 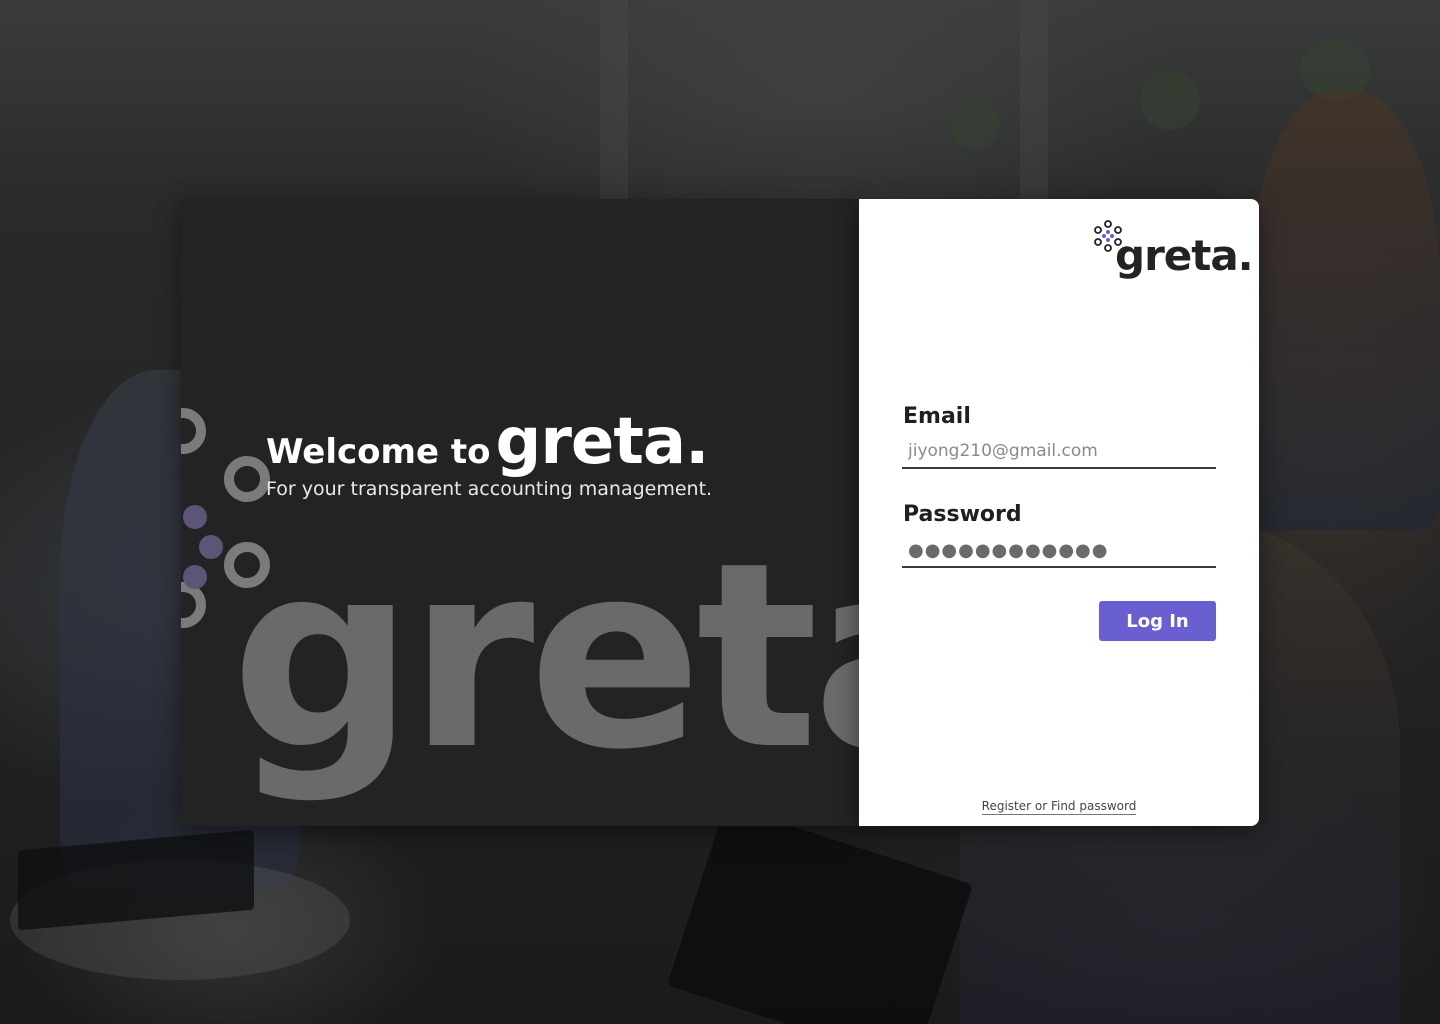 I want to click on password-field, so click(x=1059, y=551).